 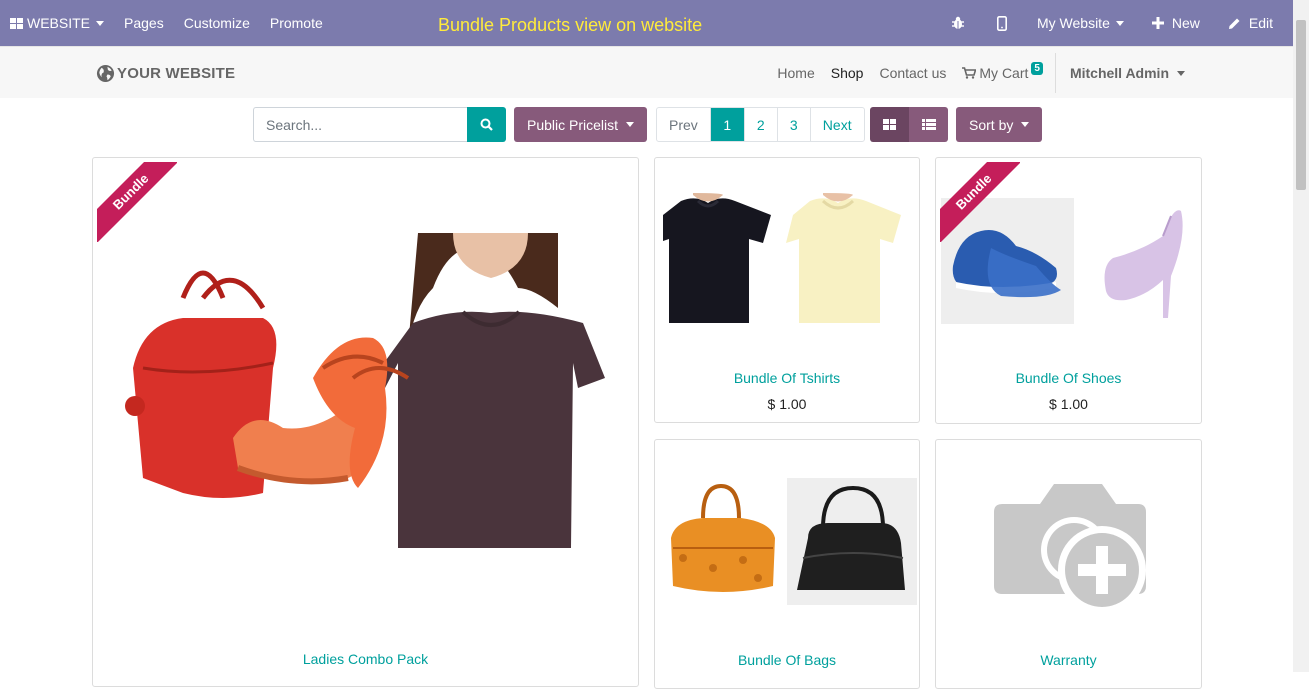 I want to click on product-image-tshirts, so click(x=782, y=258).